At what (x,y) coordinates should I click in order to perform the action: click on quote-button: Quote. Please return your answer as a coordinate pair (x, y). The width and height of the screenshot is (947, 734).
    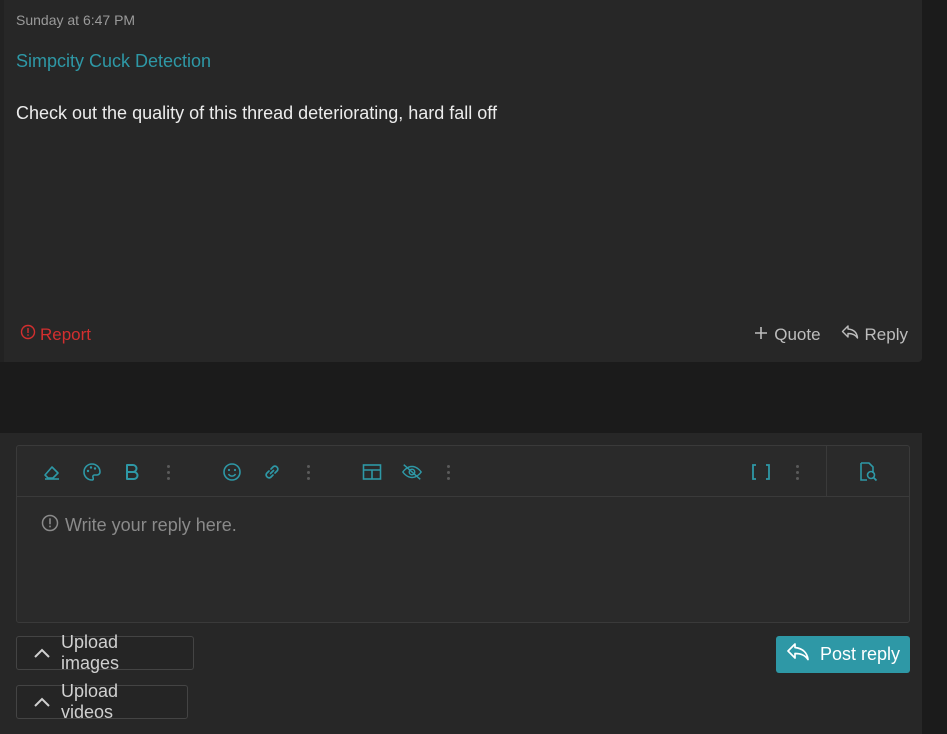
    Looking at the image, I should click on (787, 334).